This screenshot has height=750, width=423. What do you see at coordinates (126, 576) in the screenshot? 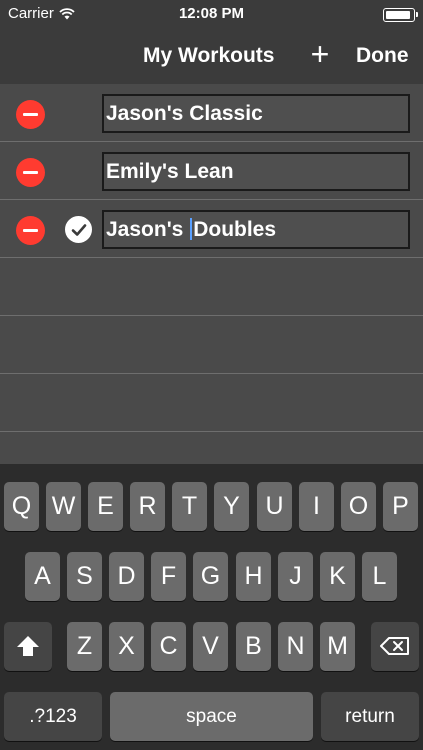
I see `key-d: D` at bounding box center [126, 576].